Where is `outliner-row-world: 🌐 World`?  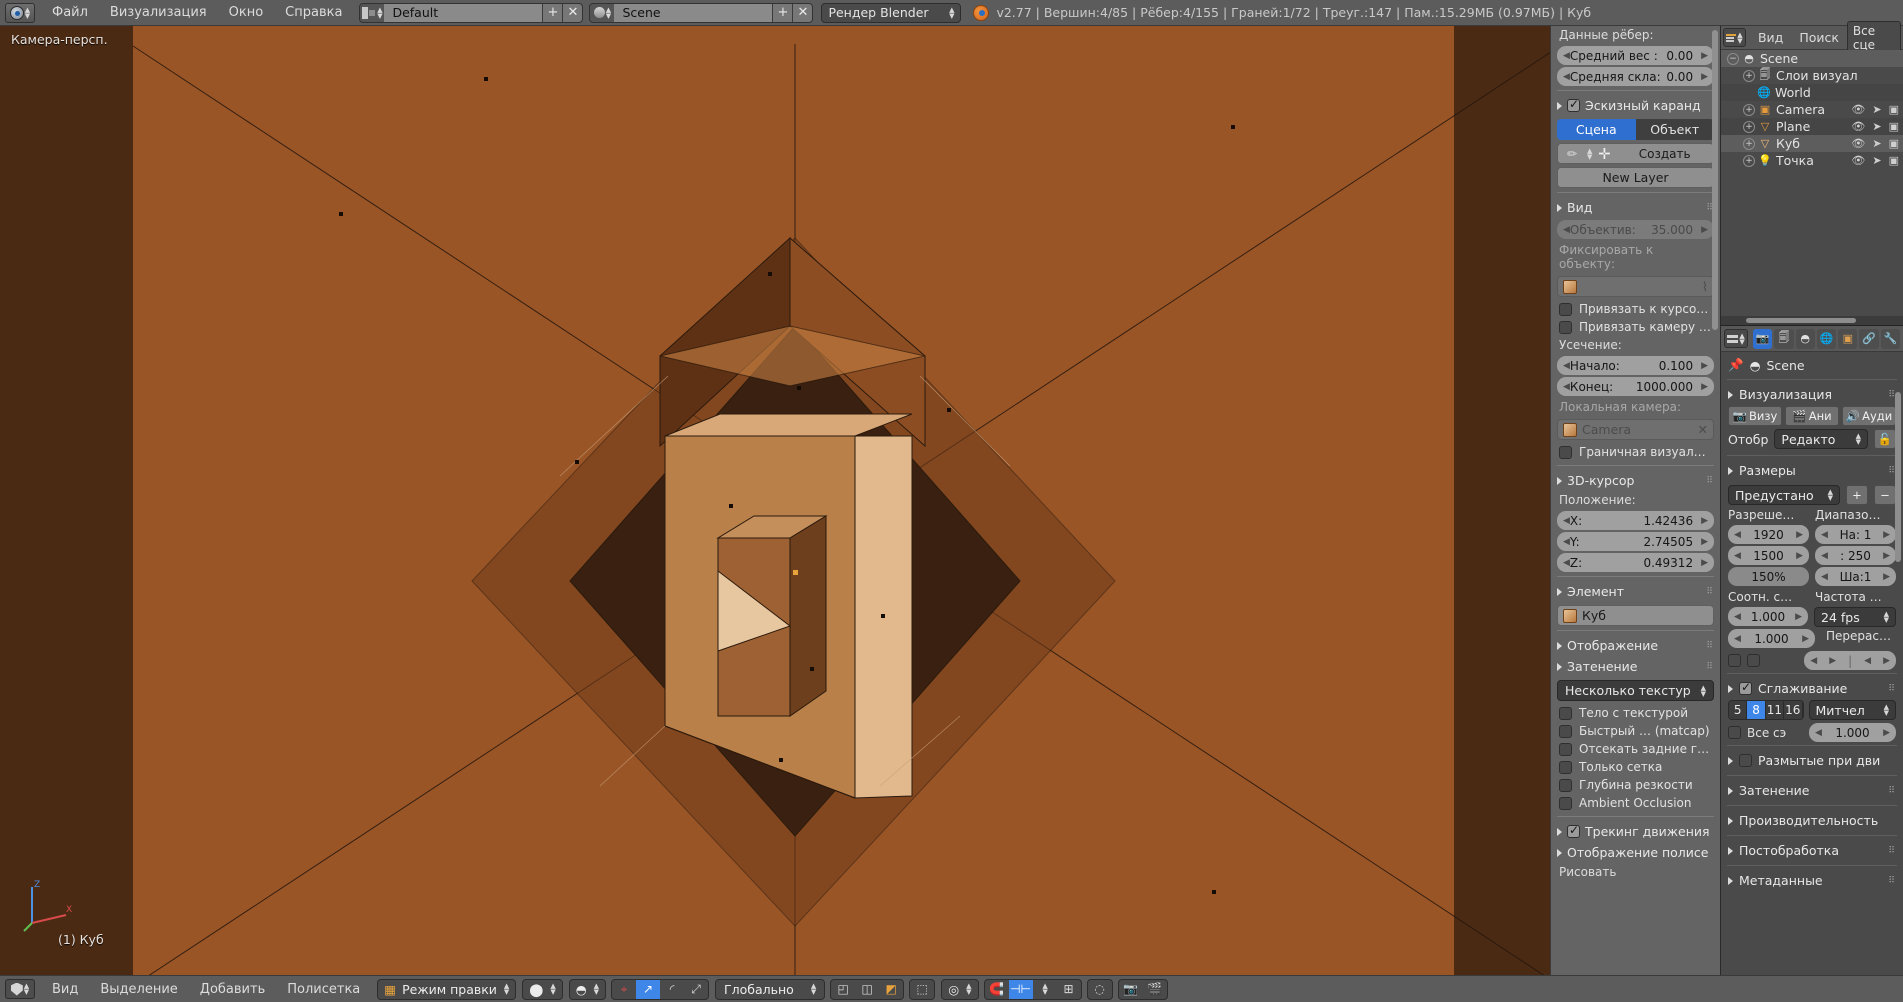 outliner-row-world: 🌐 World is located at coordinates (1812, 92).